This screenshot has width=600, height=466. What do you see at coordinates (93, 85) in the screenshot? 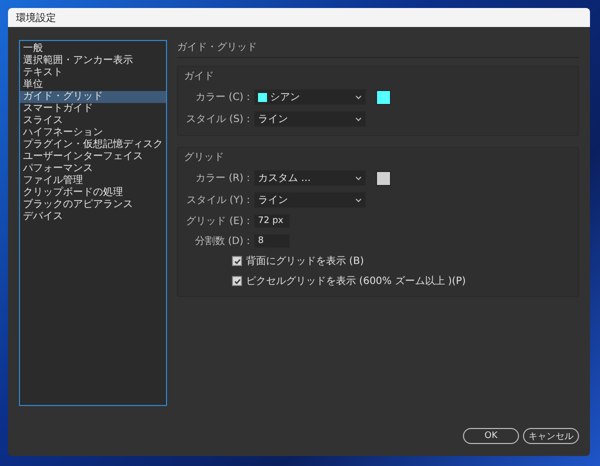
I see `sidebar-item: 単位` at bounding box center [93, 85].